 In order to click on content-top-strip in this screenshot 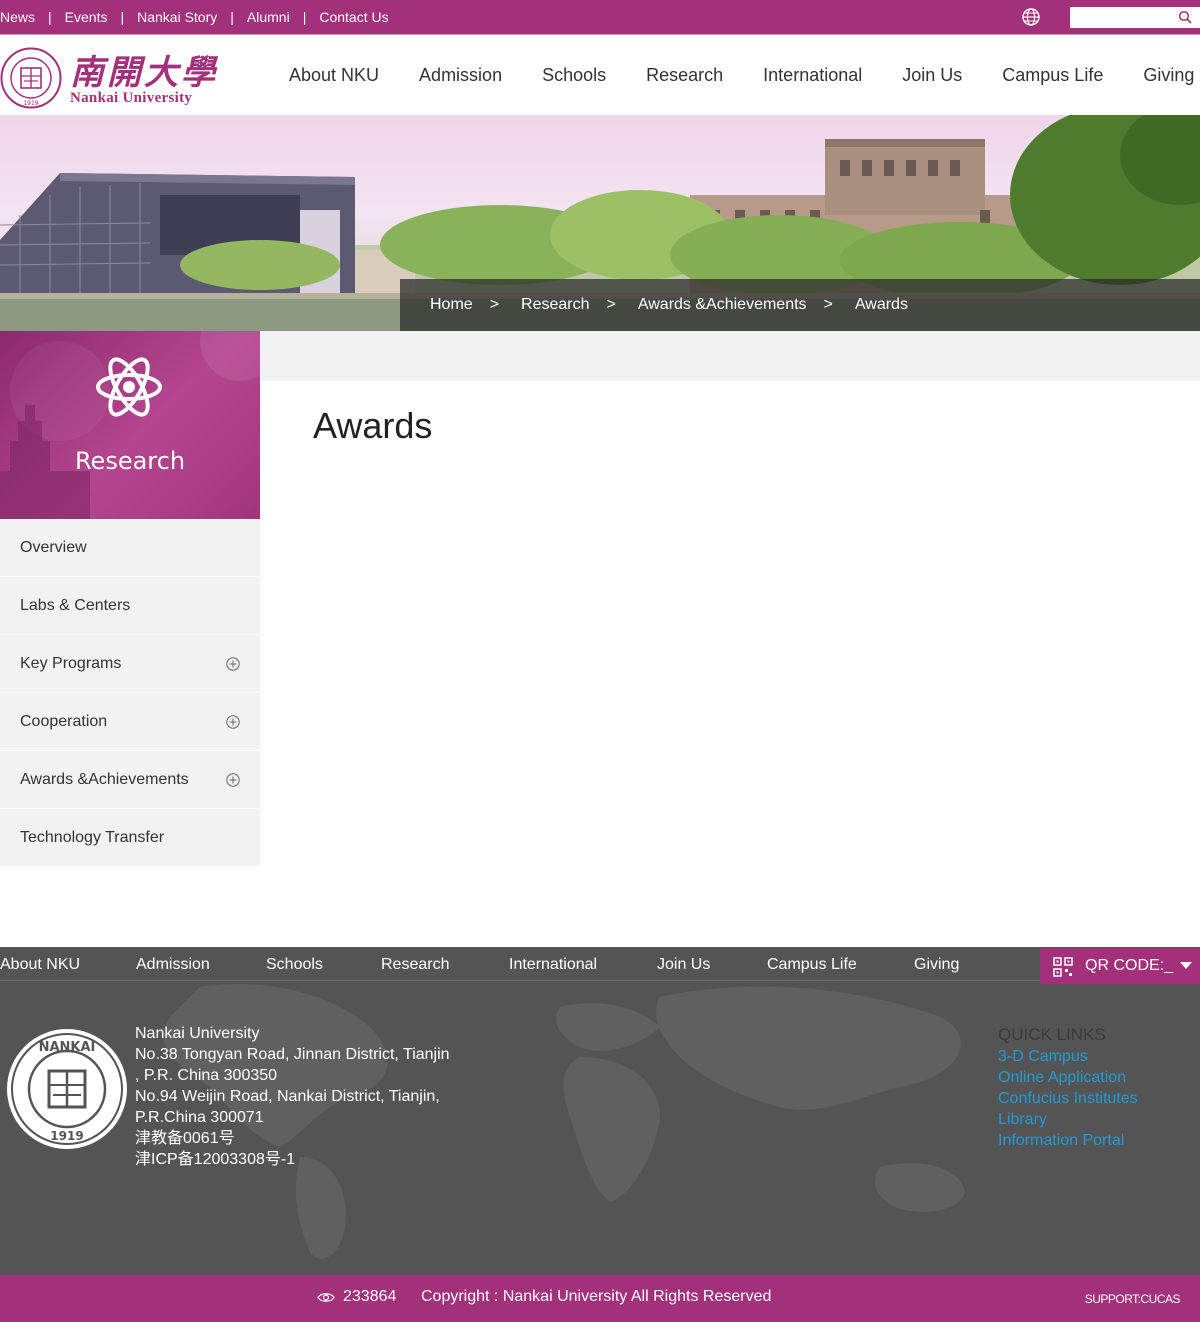, I will do `click(730, 356)`.